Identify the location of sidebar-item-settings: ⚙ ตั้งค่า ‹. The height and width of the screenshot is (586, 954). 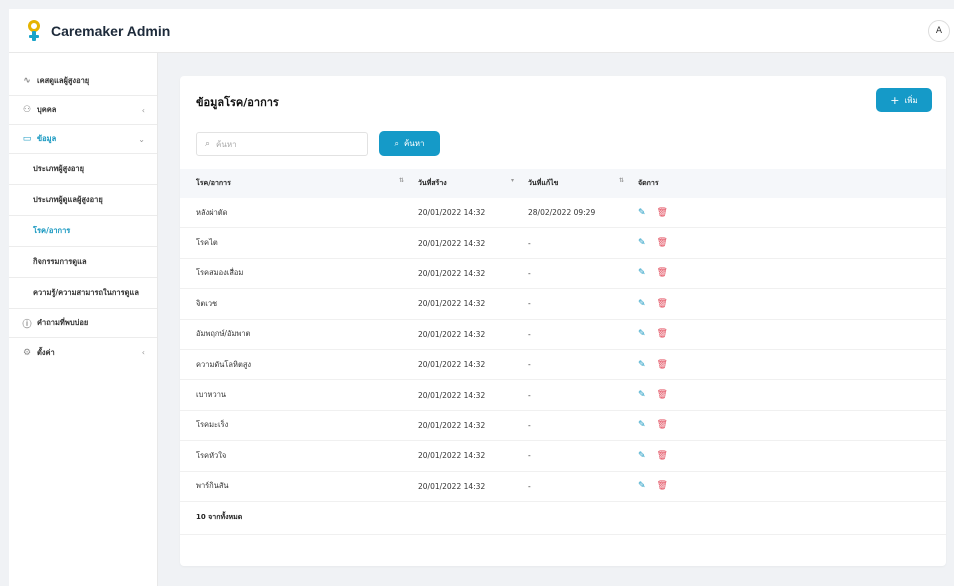
(83, 352).